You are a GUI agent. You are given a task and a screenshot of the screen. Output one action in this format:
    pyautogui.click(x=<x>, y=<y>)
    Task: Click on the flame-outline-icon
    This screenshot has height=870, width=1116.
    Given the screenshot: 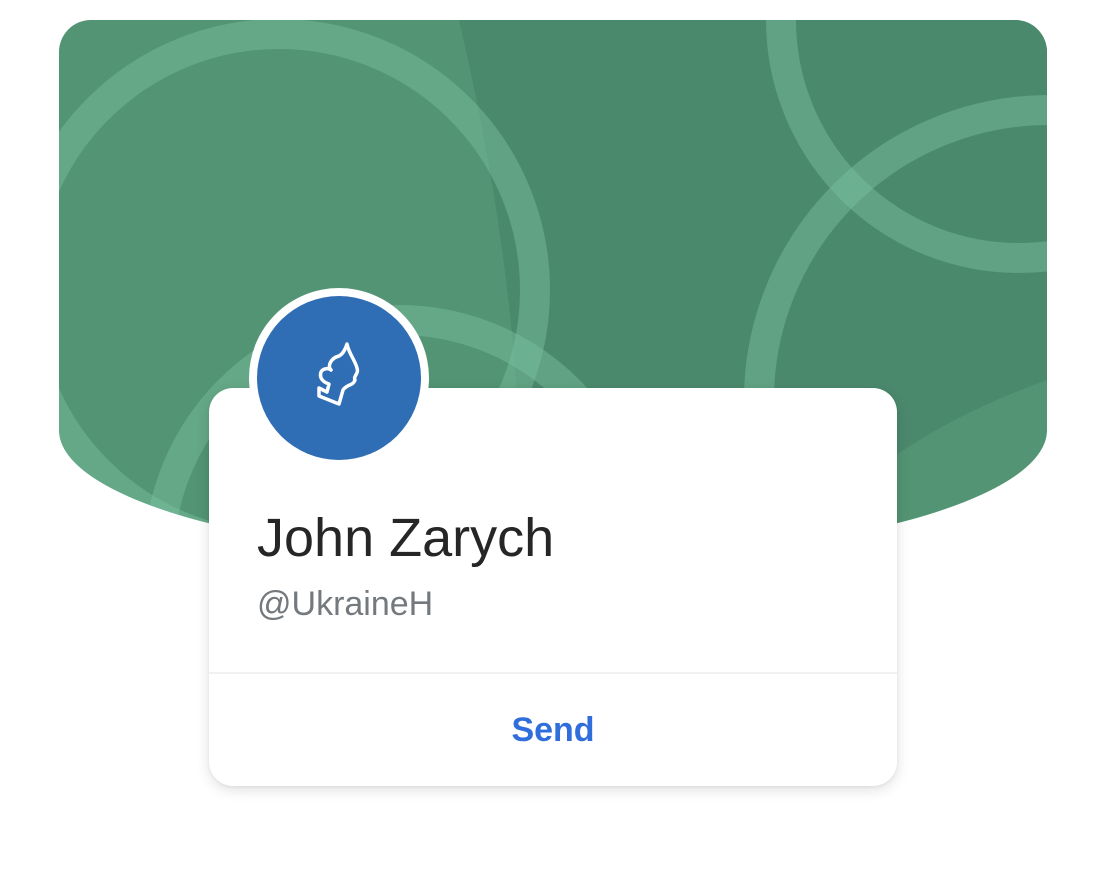 What is the action you would take?
    pyautogui.click(x=338, y=374)
    